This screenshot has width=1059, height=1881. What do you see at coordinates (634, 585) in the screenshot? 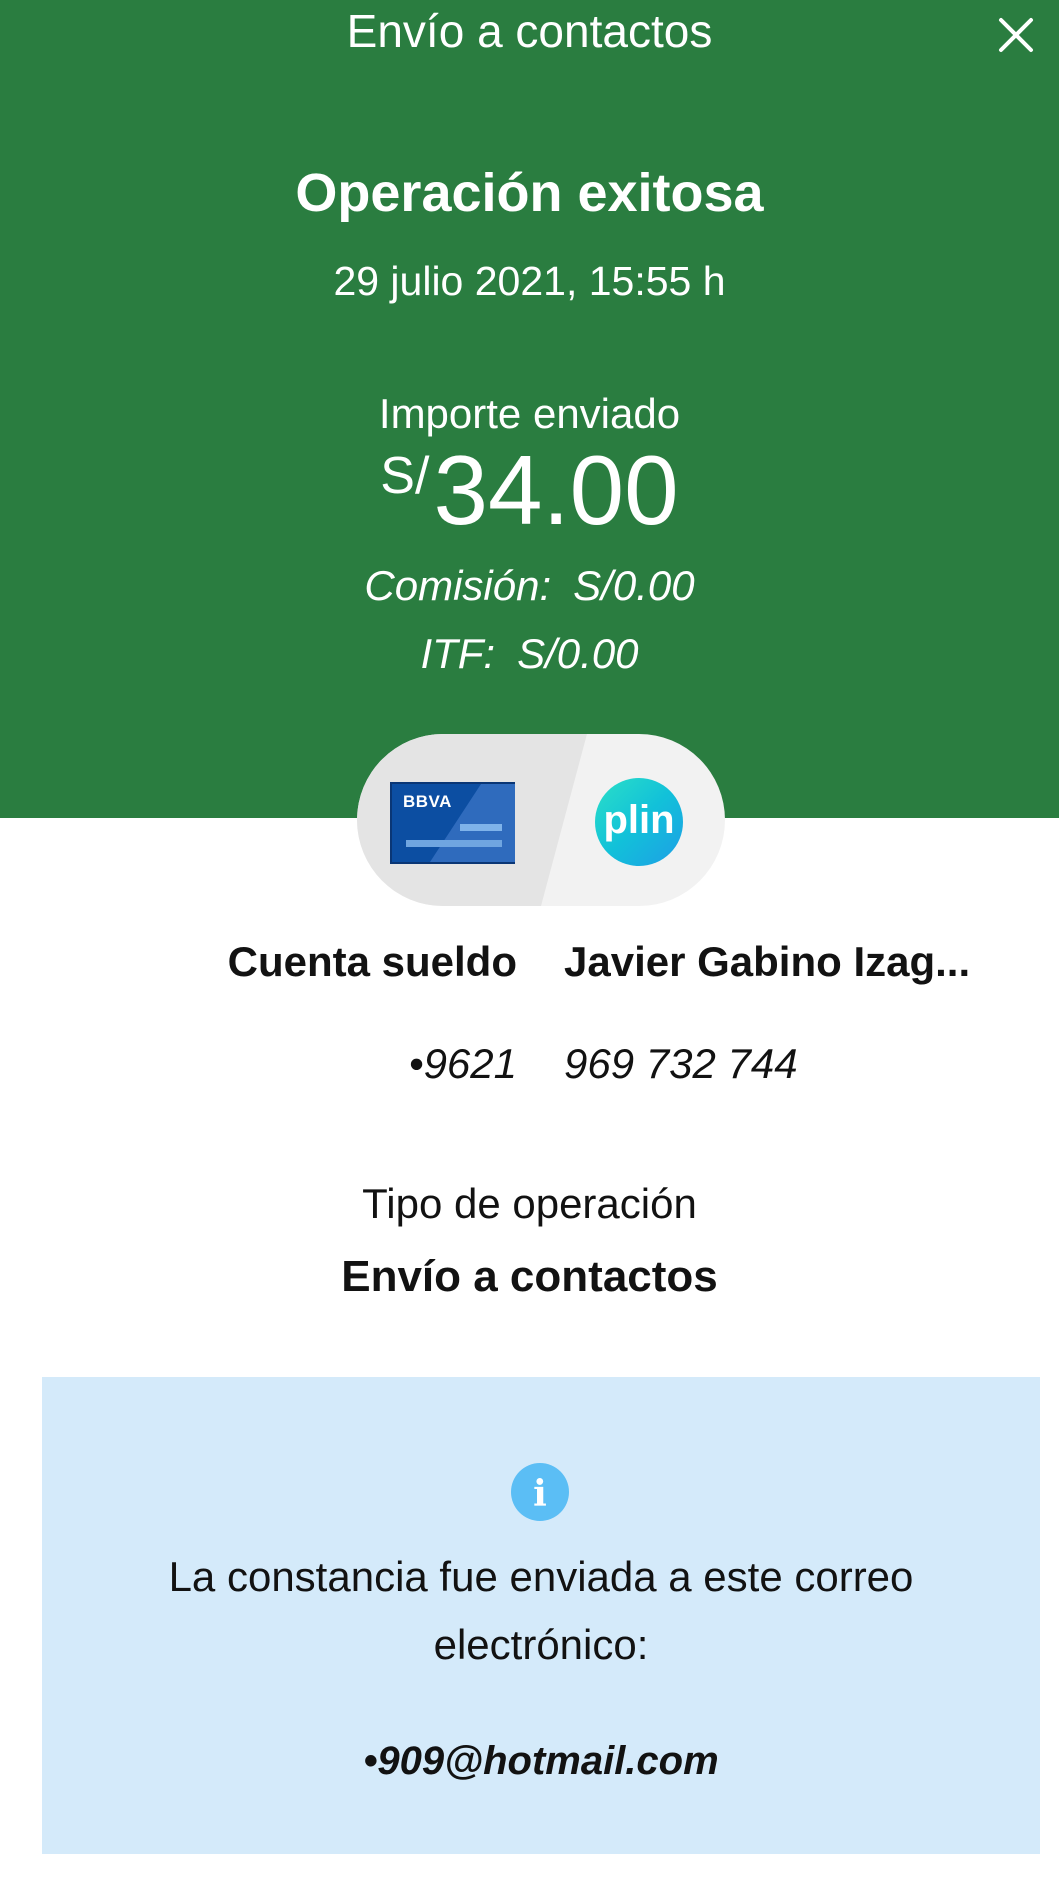
I see `commission-value: S/0.00` at bounding box center [634, 585].